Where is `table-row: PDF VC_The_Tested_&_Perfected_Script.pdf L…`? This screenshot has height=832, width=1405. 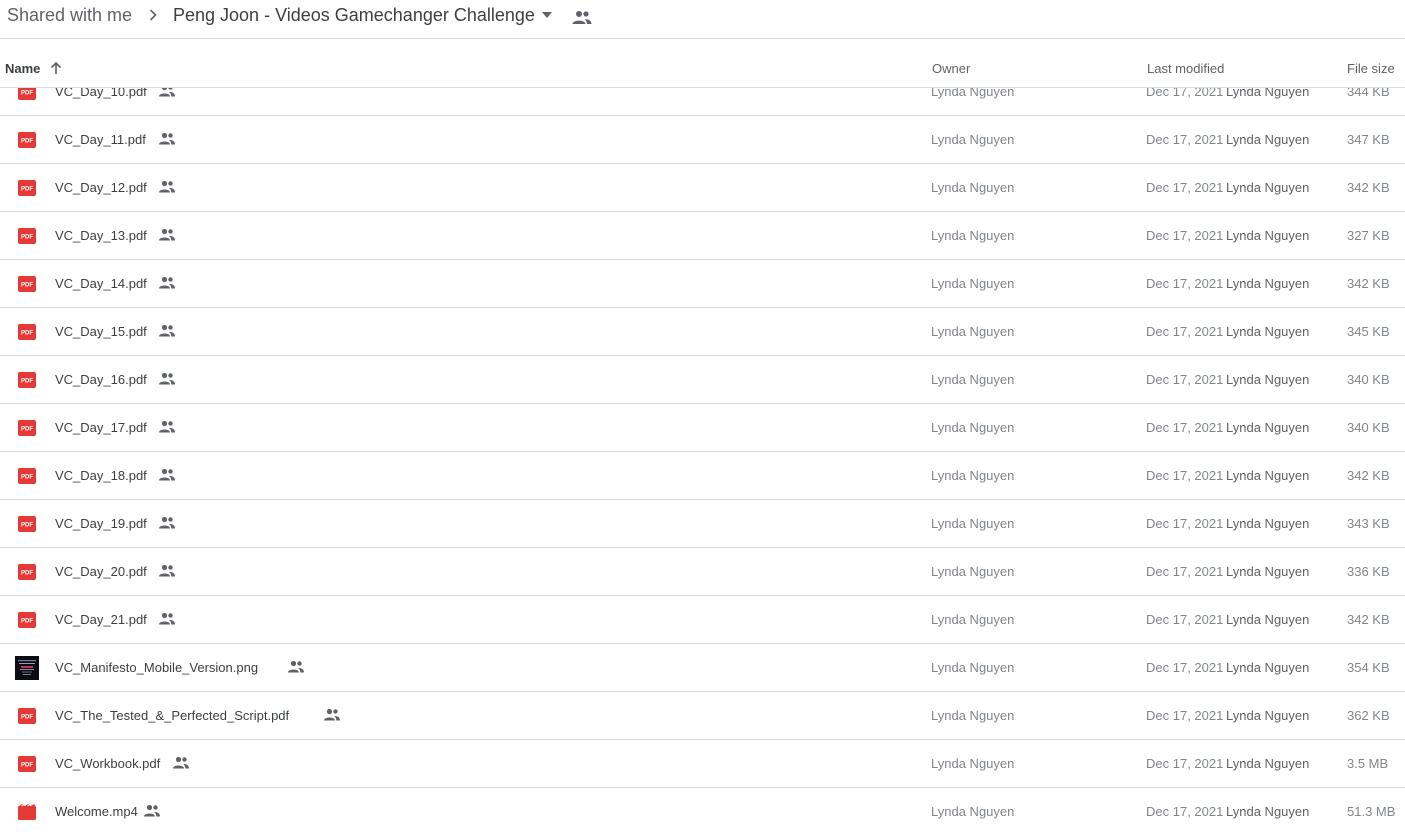
table-row: PDF VC_The_Tested_&_Perfected_Script.pdf L… is located at coordinates (702, 716).